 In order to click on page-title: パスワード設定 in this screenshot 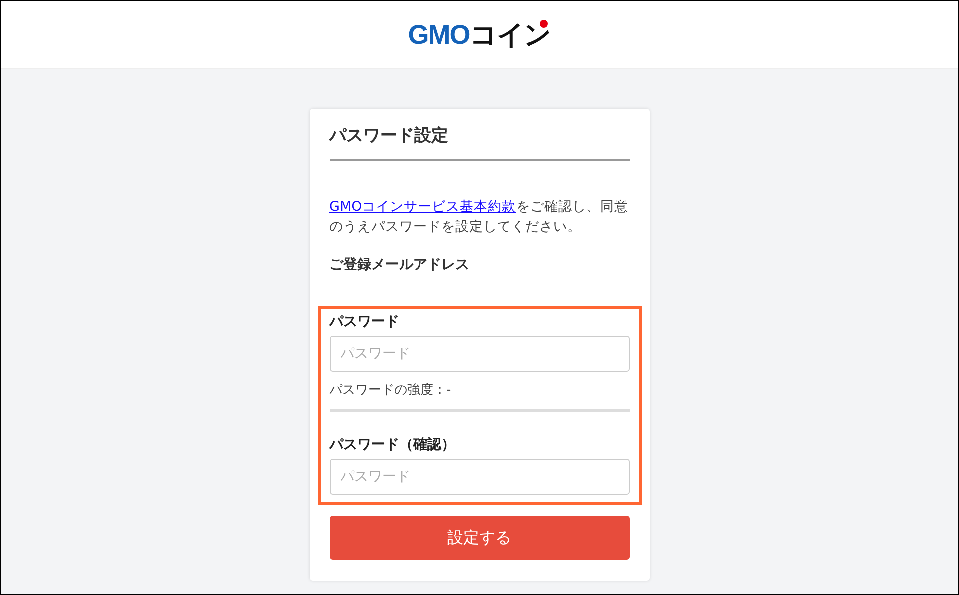, I will do `click(480, 141)`.